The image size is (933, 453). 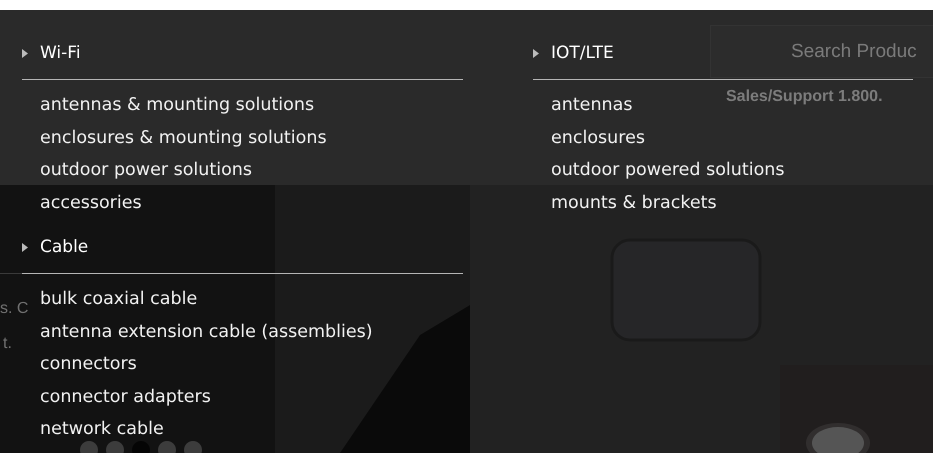 What do you see at coordinates (7, 344) in the screenshot?
I see `hero-text: t.` at bounding box center [7, 344].